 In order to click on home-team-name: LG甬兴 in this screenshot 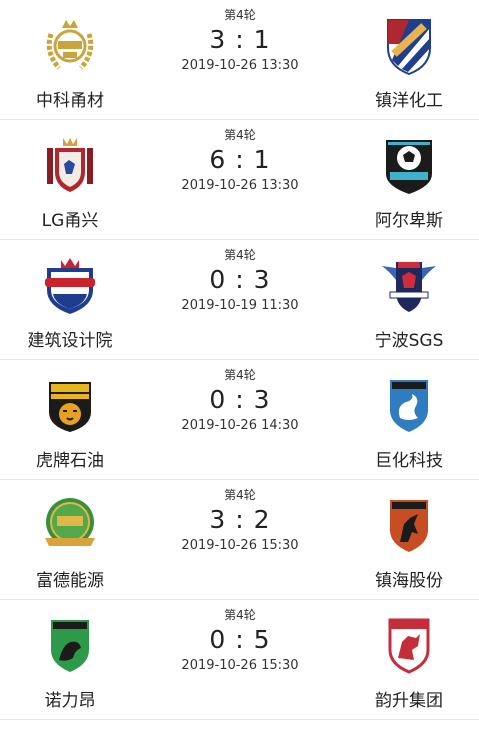, I will do `click(70, 221)`.